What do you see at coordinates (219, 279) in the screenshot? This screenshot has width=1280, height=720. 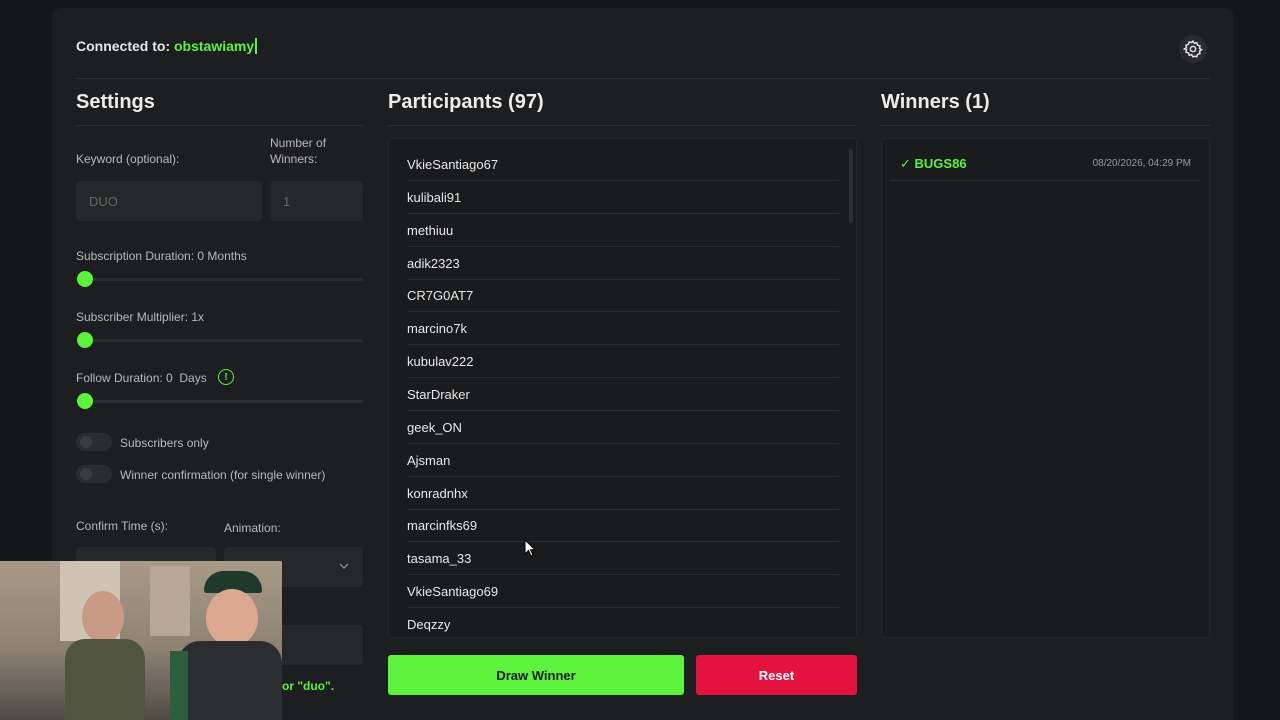 I see `subscription-duration-slider` at bounding box center [219, 279].